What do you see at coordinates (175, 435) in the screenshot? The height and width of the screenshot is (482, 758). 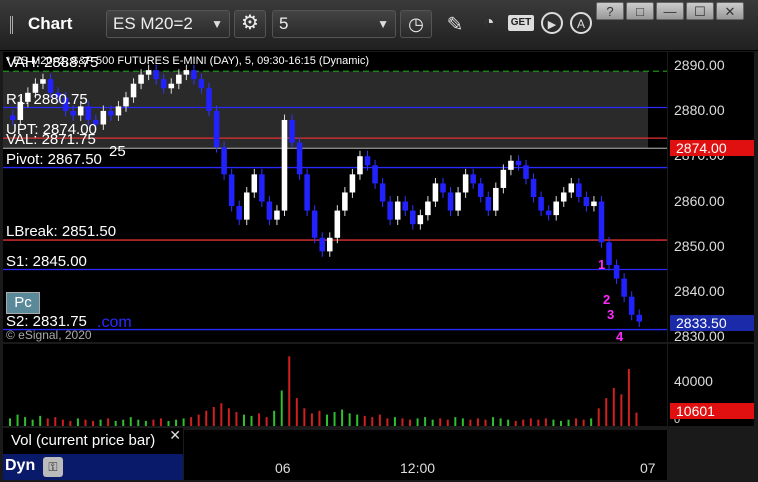 I see `close-icon: ✕` at bounding box center [175, 435].